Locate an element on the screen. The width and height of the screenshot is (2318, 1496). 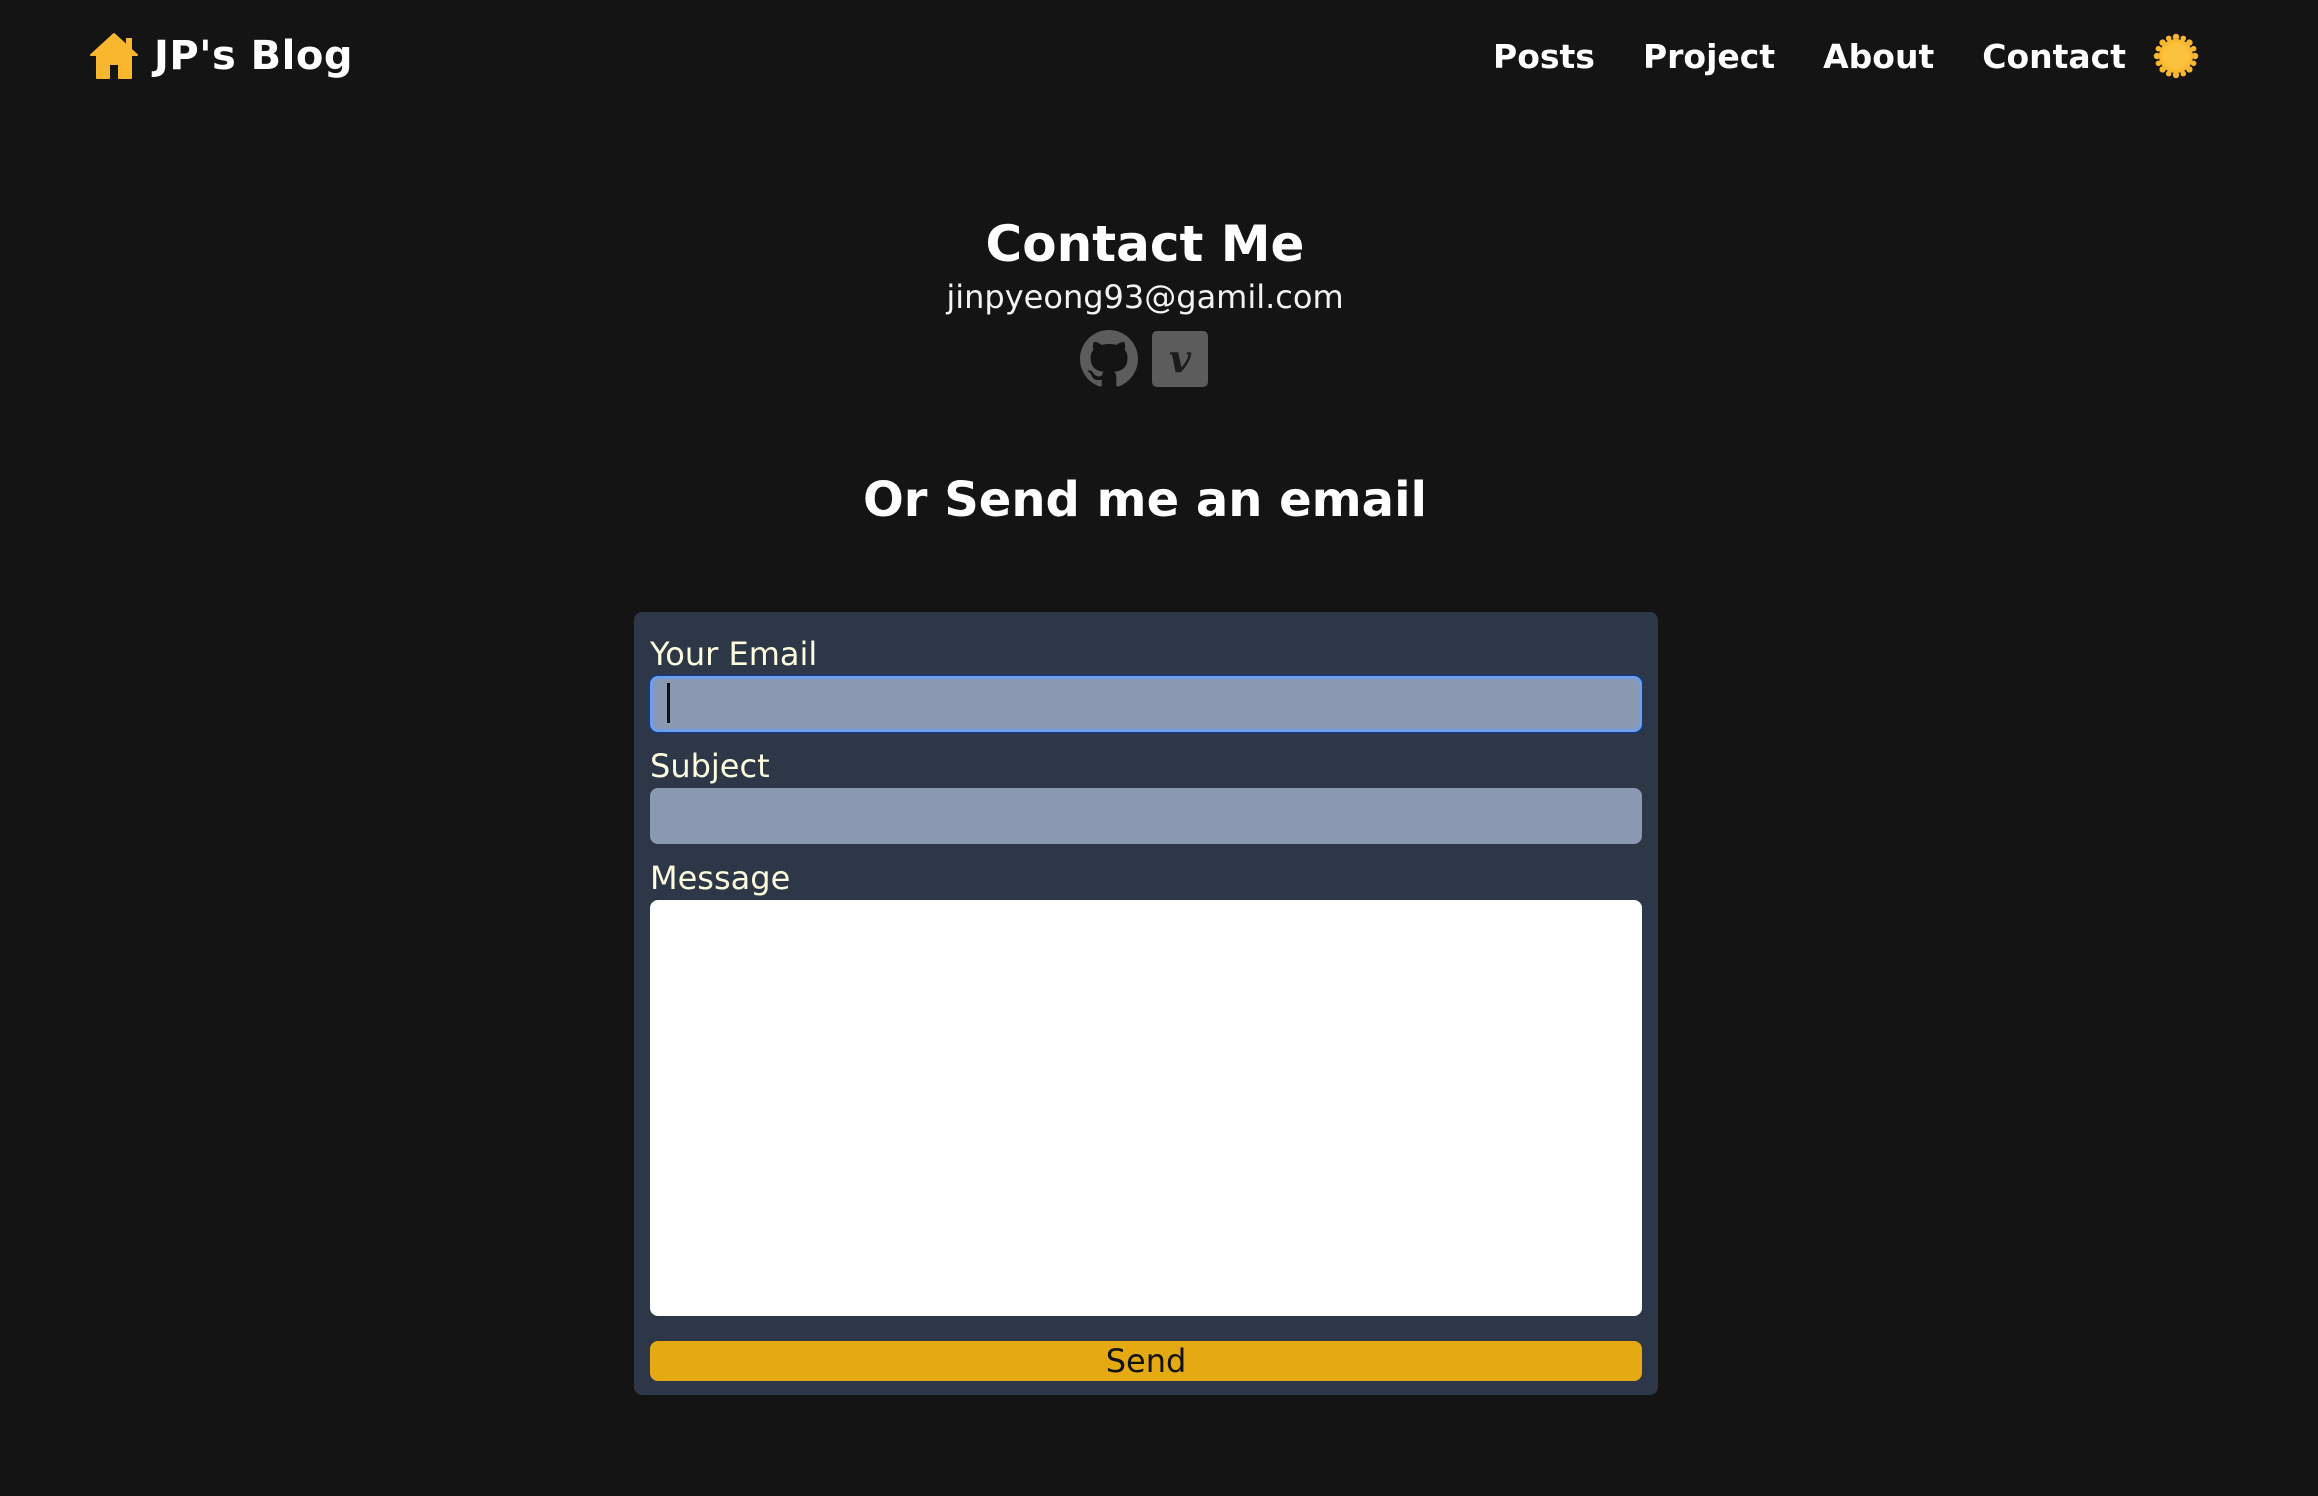
nav-posts: Posts is located at coordinates (1544, 56).